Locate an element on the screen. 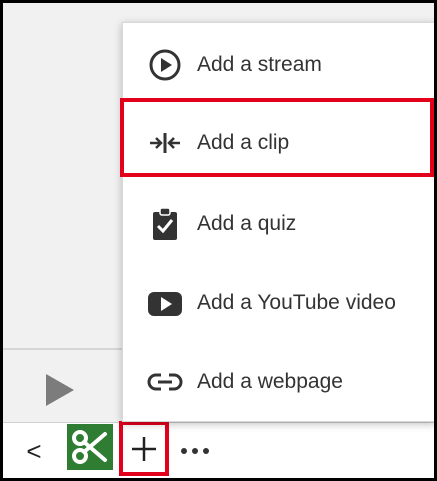 This screenshot has height=481, width=437. scissors-icon is located at coordinates (90, 447).